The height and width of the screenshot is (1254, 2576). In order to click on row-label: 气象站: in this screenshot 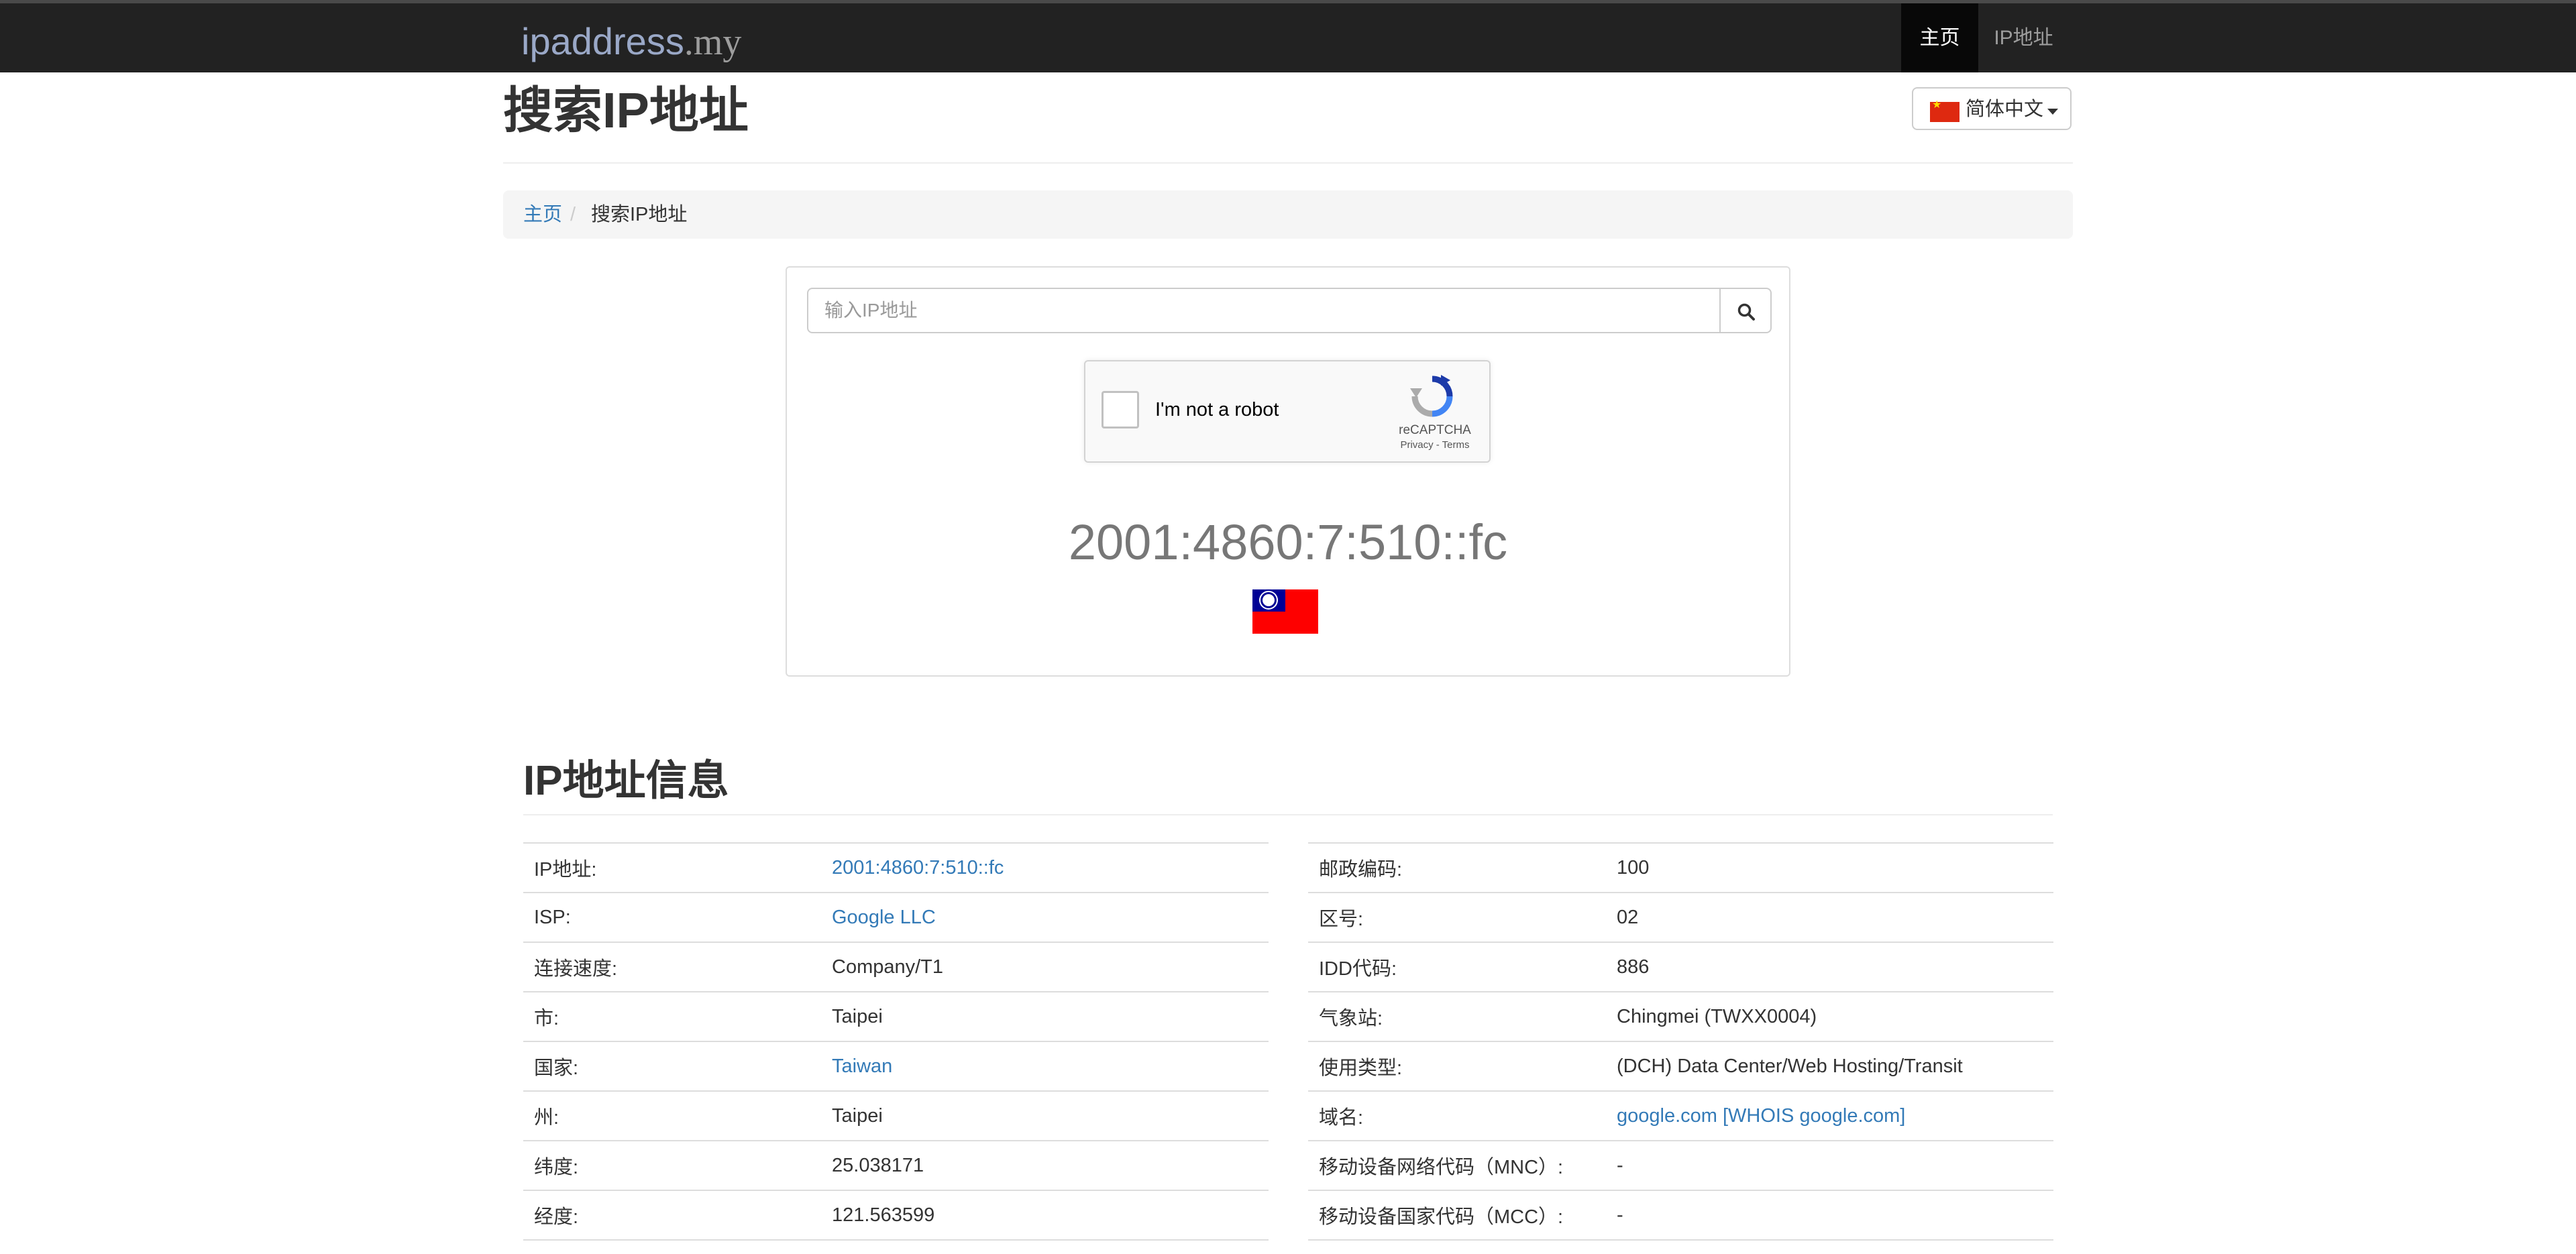, I will do `click(1457, 1016)`.